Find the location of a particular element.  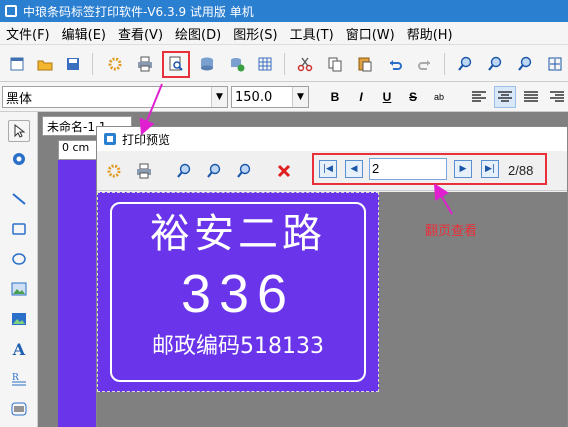

copy-icon is located at coordinates (335, 64).